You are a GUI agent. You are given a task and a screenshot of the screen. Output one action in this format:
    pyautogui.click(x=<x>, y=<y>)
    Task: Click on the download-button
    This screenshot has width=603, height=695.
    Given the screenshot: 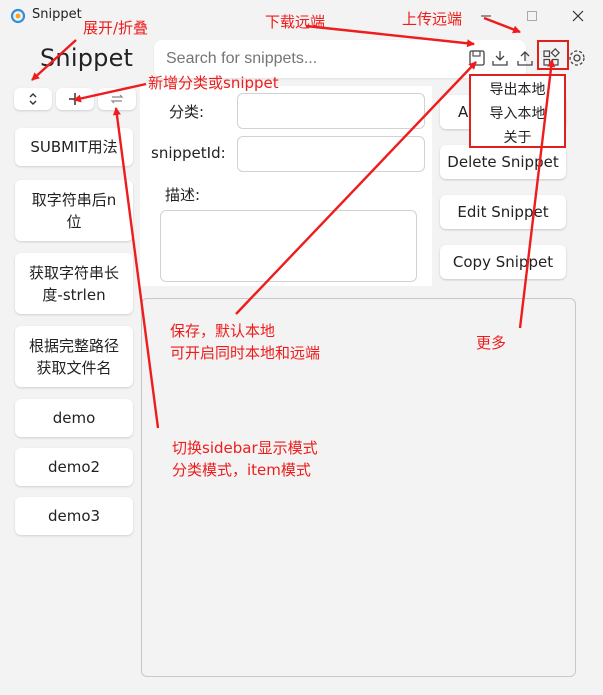 What is the action you would take?
    pyautogui.click(x=500, y=58)
    